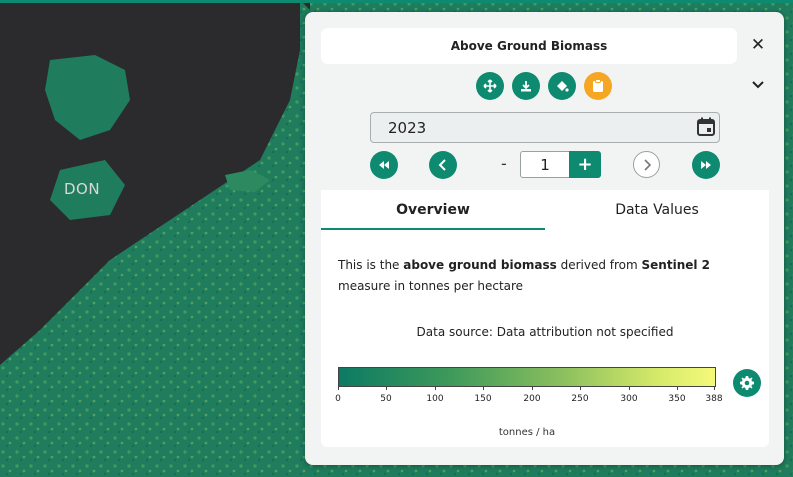  What do you see at coordinates (433, 229) in the screenshot?
I see `active-tab-indicator` at bounding box center [433, 229].